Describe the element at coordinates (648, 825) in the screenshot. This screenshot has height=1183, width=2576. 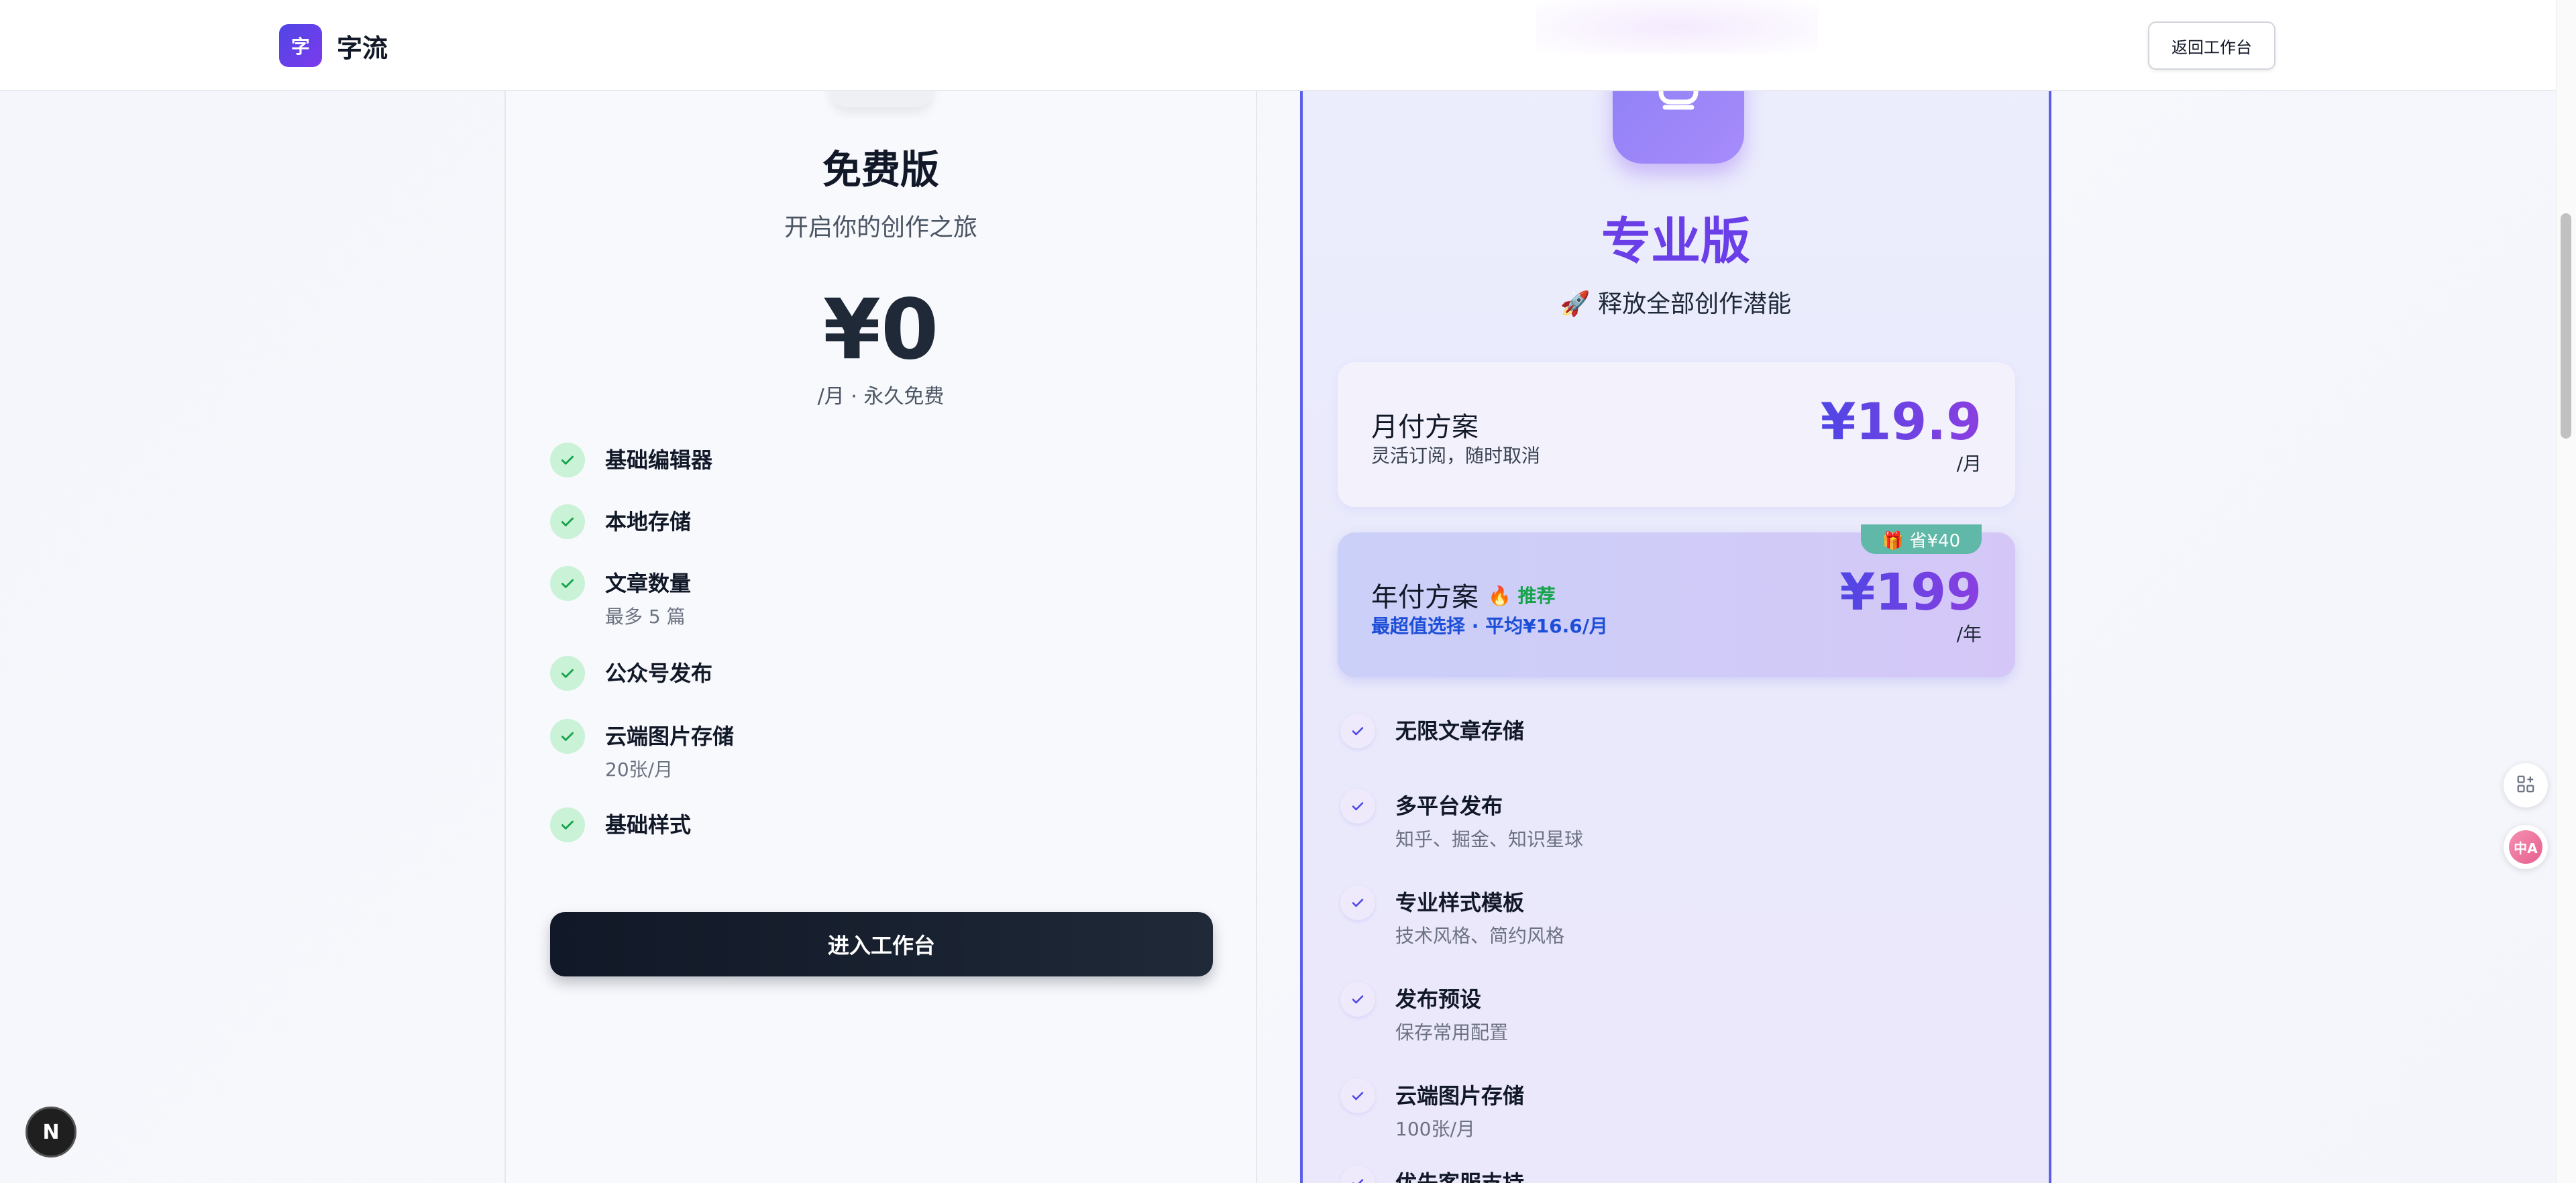
I see `feature-title: 基础样式` at that location.